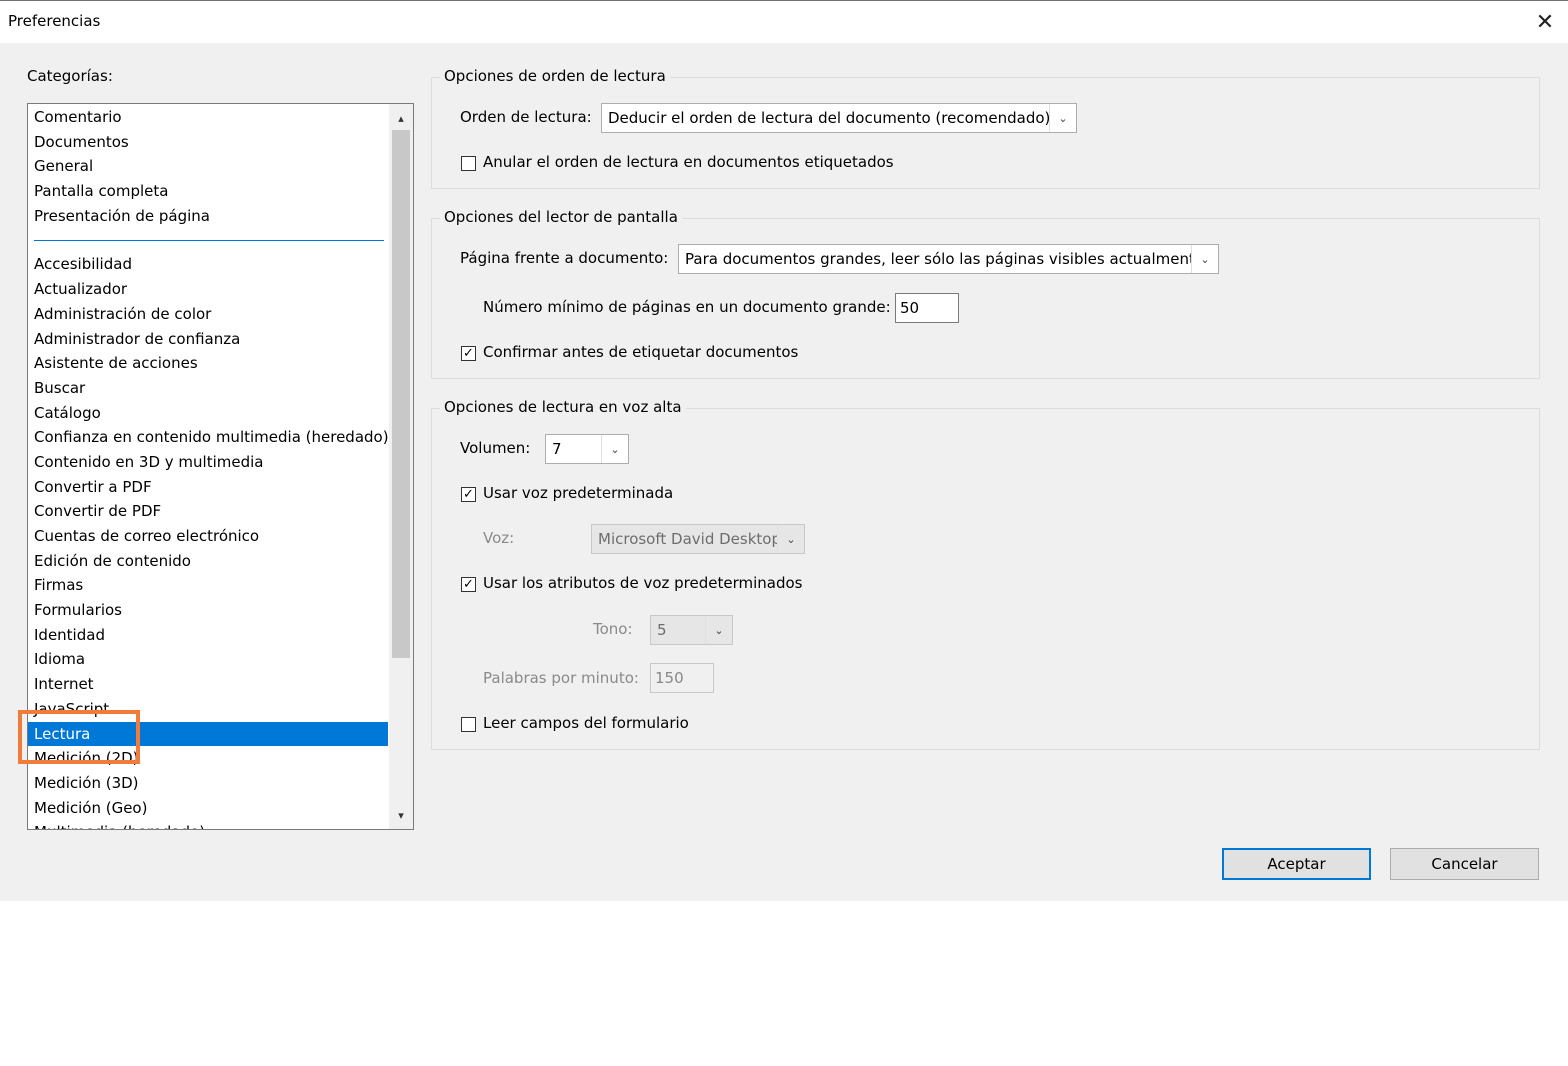 The height and width of the screenshot is (1066, 1568). What do you see at coordinates (401, 394) in the screenshot?
I see `scrollbar-thumb` at bounding box center [401, 394].